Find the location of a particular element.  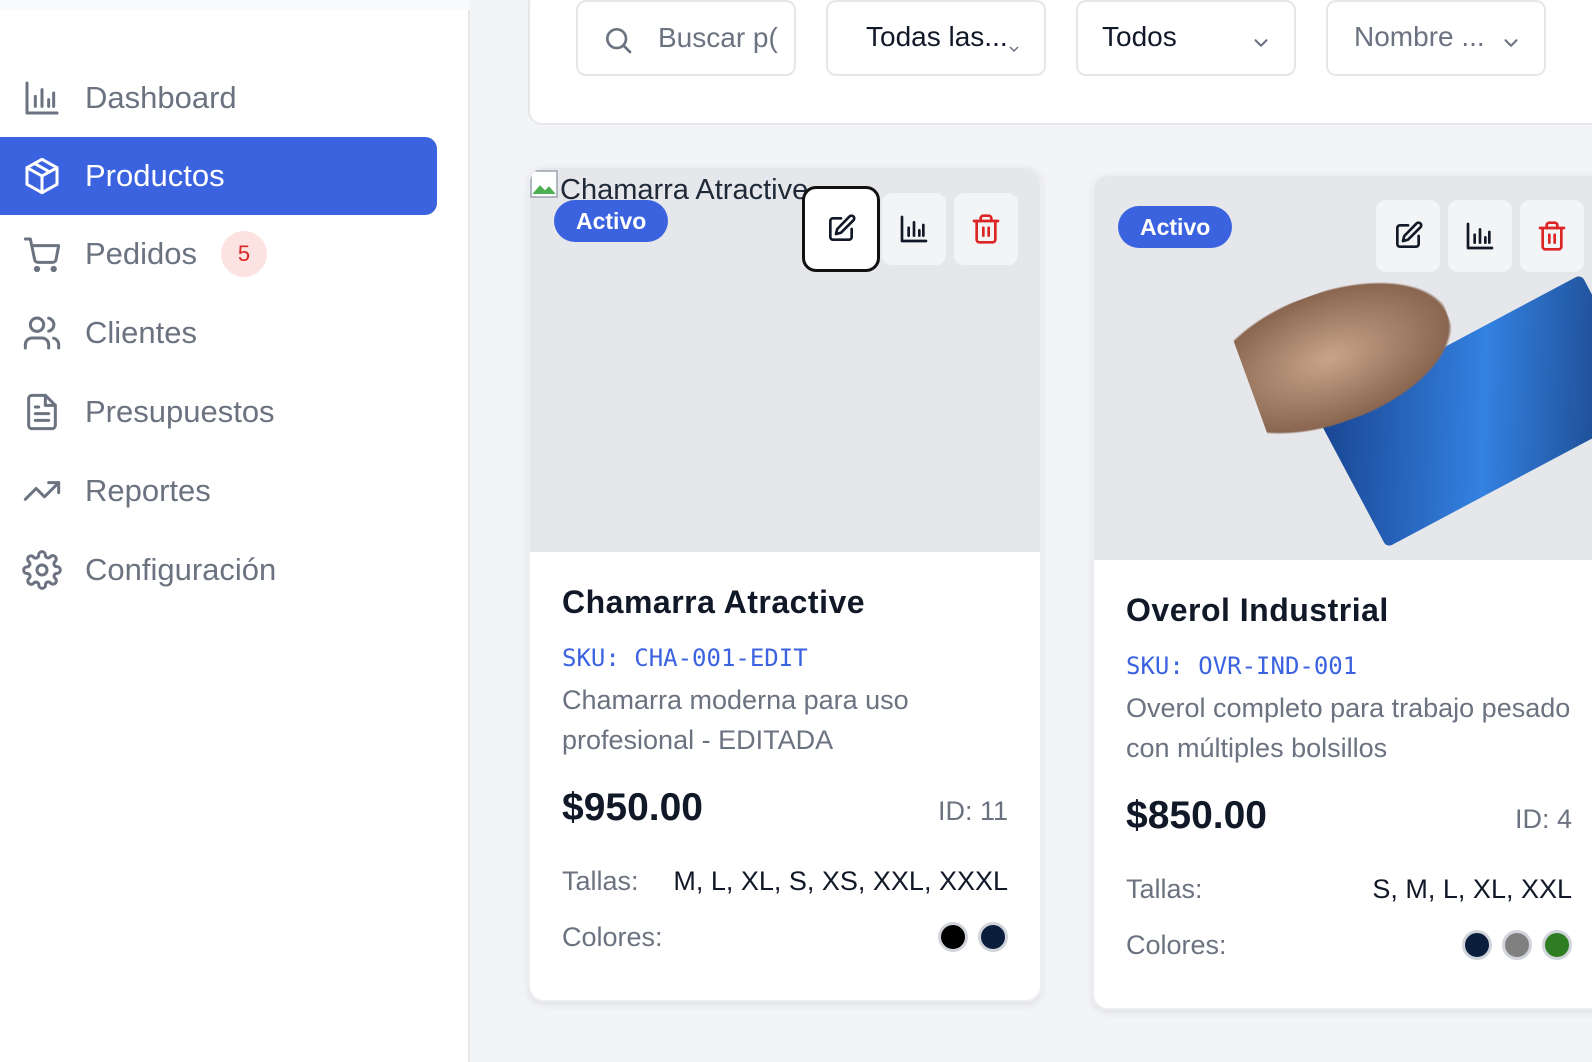

product-price: $850.00 is located at coordinates (1196, 815).